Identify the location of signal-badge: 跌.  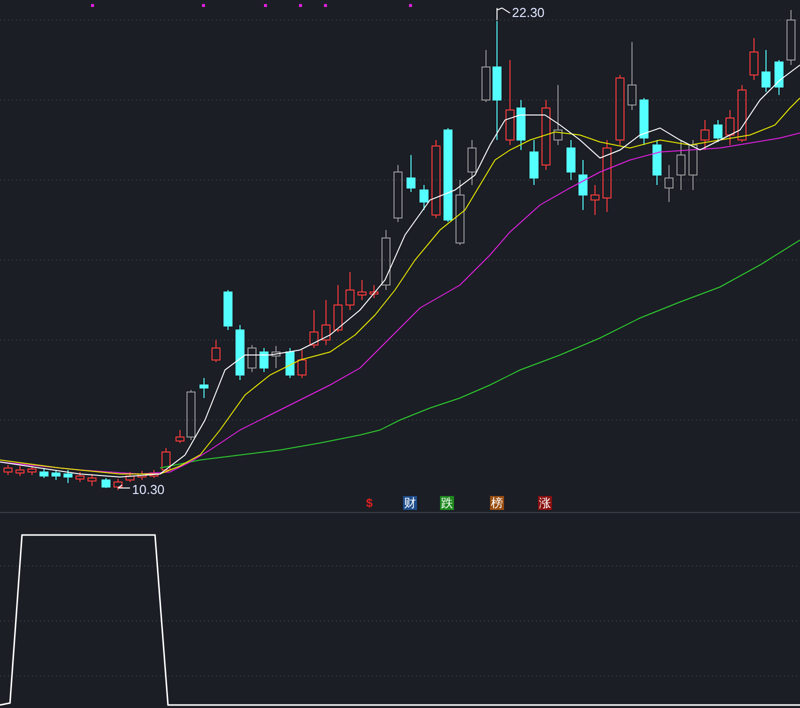
(447, 503).